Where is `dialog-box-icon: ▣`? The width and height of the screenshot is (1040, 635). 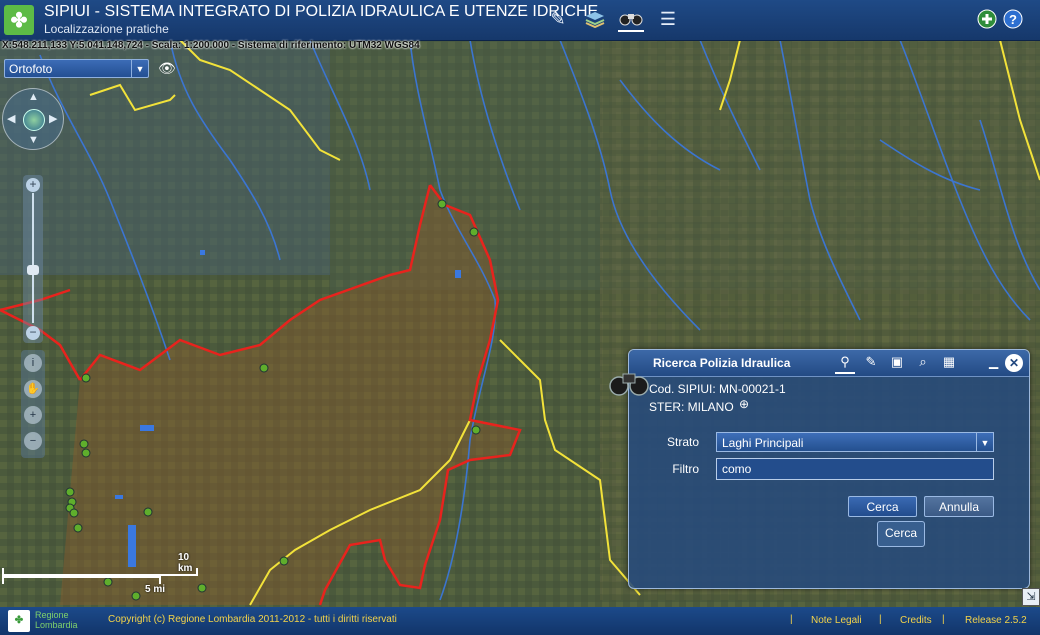
dialog-box-icon: ▣ is located at coordinates (897, 363).